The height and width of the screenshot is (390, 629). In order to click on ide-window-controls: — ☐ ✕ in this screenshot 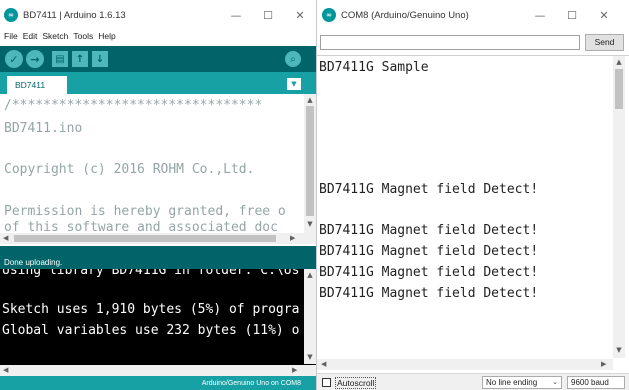, I will do `click(268, 15)`.